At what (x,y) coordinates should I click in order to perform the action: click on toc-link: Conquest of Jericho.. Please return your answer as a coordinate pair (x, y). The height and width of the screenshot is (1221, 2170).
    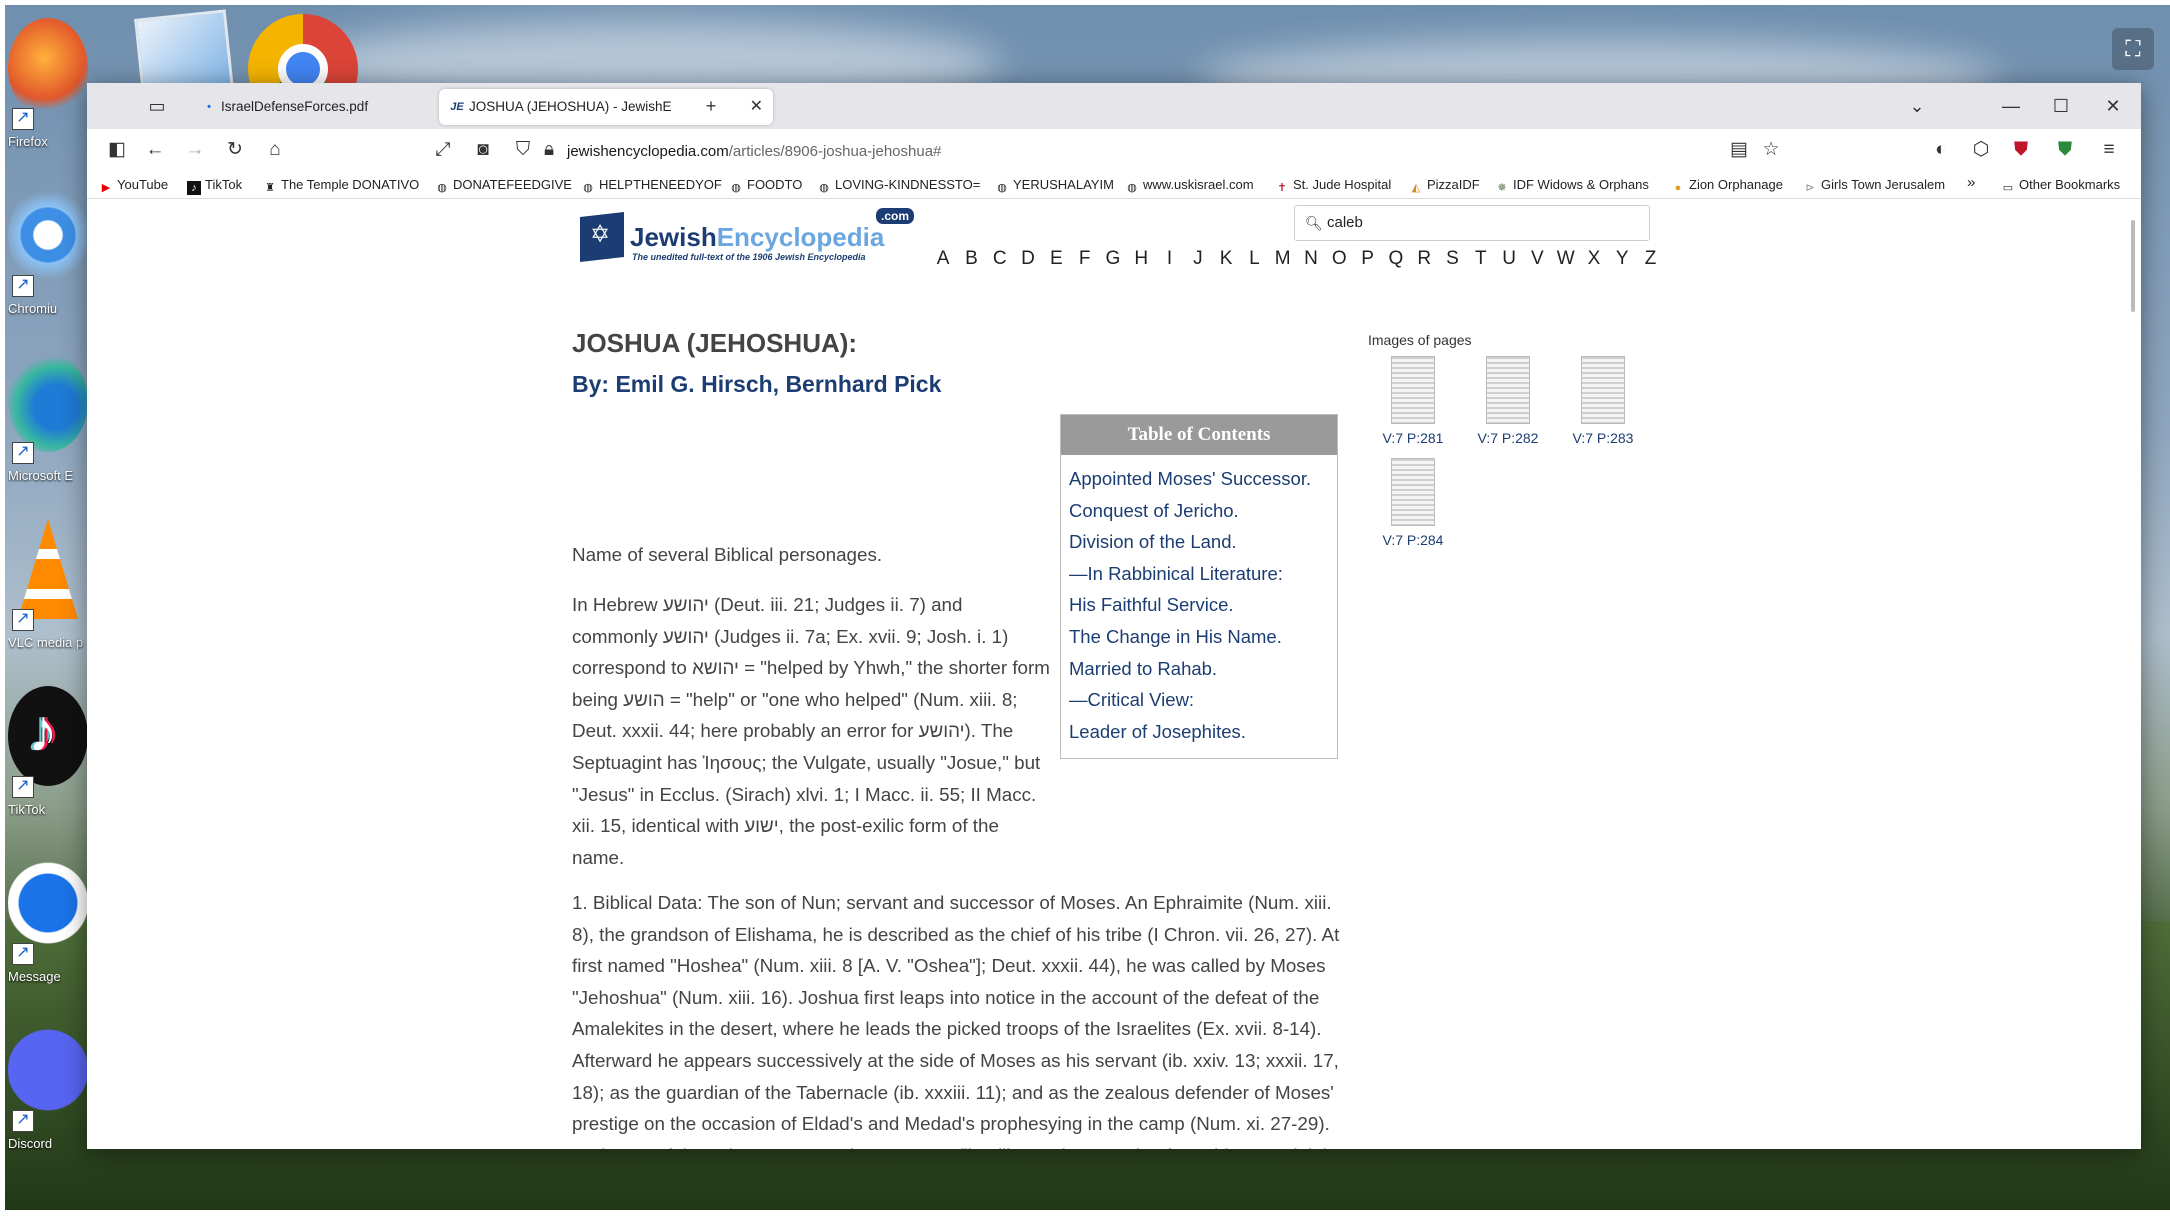
    Looking at the image, I should click on (1203, 511).